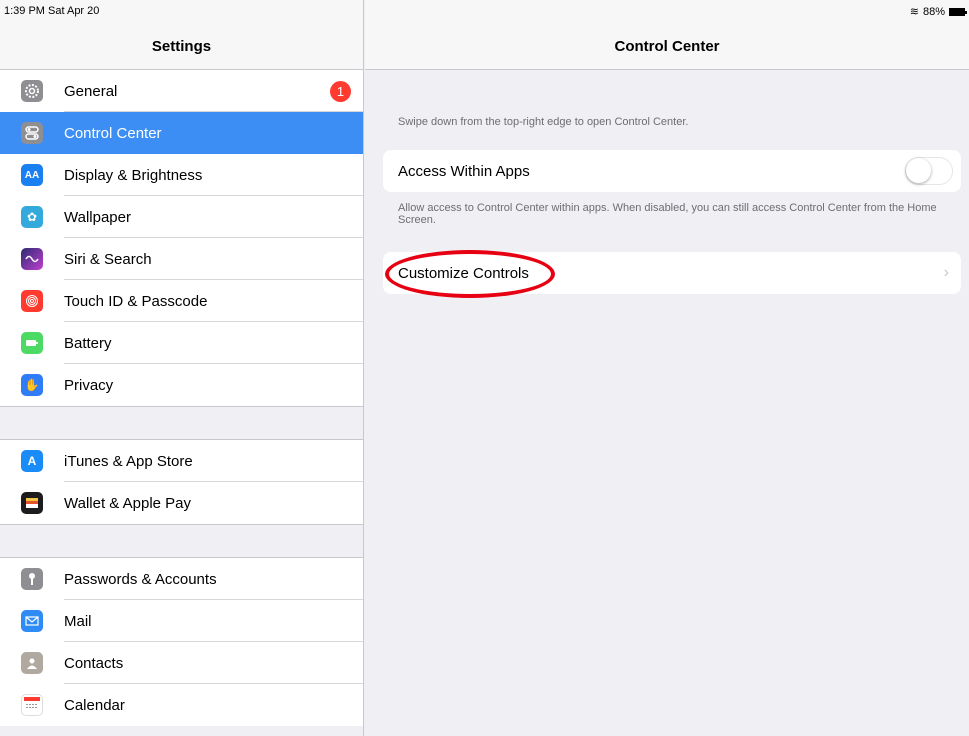  Describe the element at coordinates (91, 91) in the screenshot. I see `sidebar-item-label: General` at that location.